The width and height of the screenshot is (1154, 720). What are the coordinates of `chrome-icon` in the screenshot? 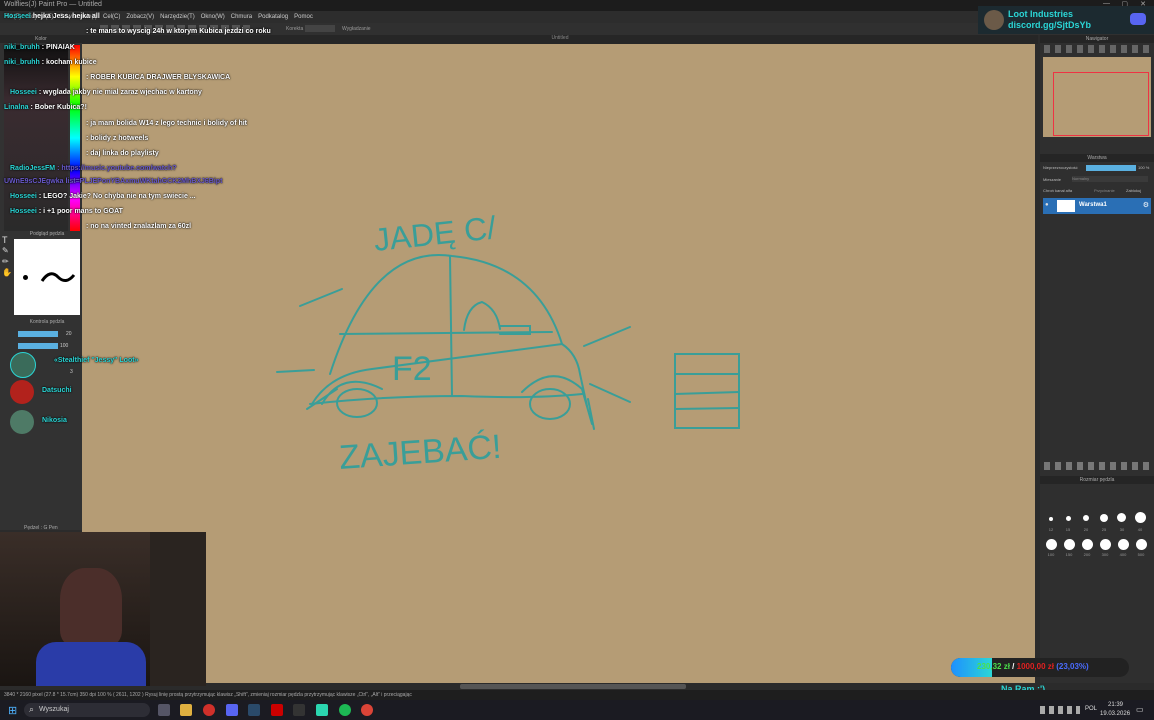 It's located at (367, 710).